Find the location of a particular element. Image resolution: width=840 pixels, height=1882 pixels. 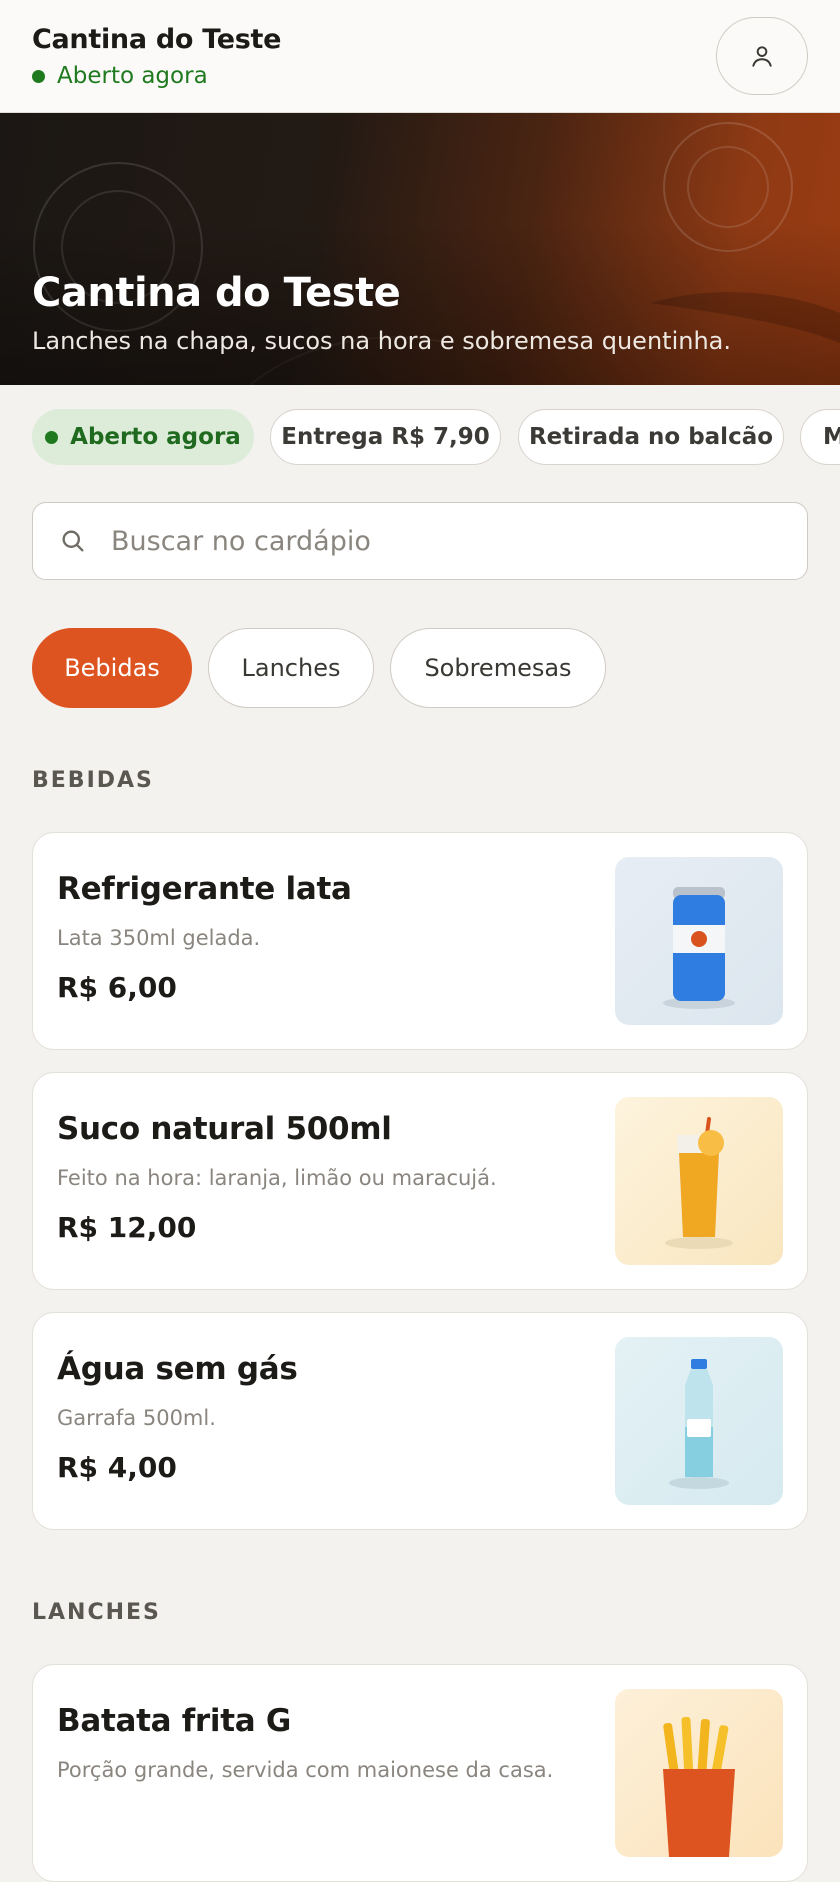

item-name: Água sem gás is located at coordinates (177, 1369).